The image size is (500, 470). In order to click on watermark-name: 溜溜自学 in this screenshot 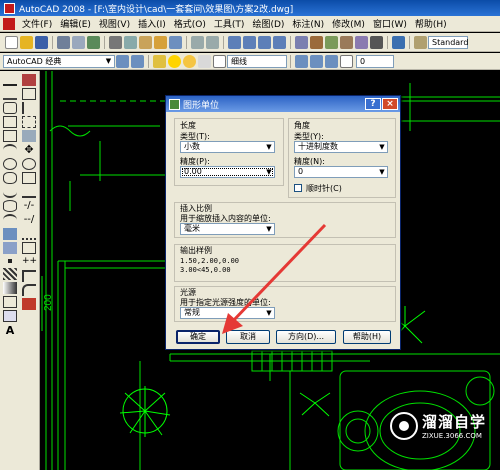, I will do `click(454, 422)`.